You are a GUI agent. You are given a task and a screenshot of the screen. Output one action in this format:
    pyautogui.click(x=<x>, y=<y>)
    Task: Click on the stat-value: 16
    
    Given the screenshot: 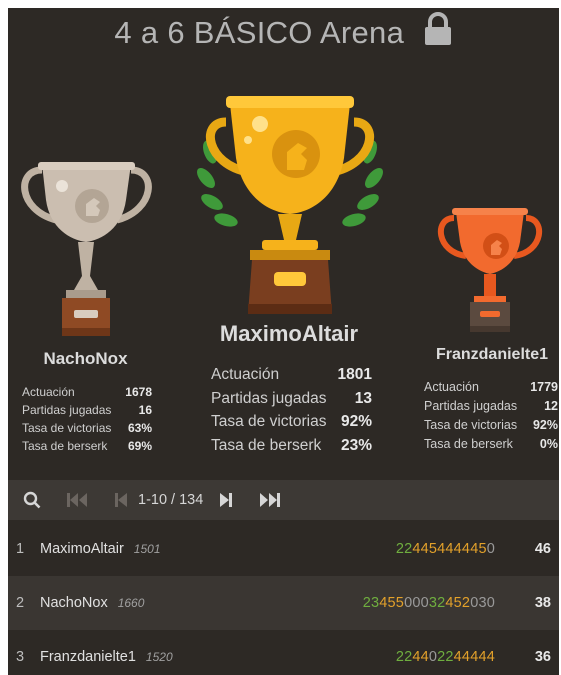 What is the action you would take?
    pyautogui.click(x=145, y=410)
    